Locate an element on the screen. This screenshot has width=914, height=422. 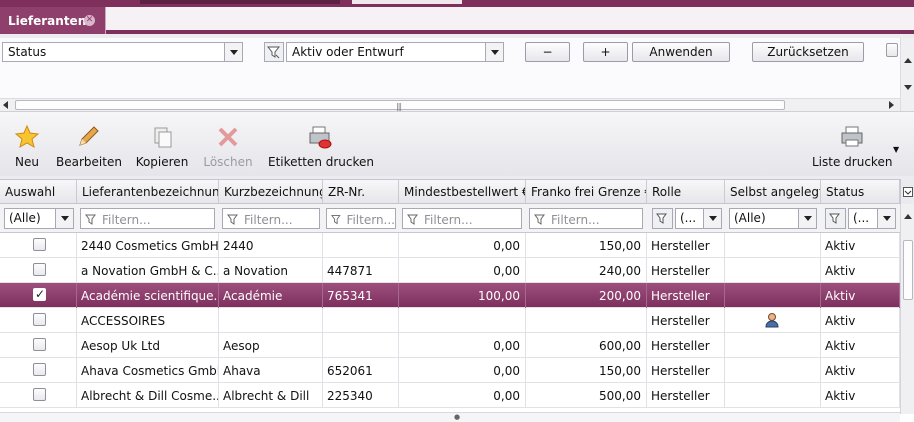
filter-auswahl-select: (Alle) is located at coordinates (39, 218).